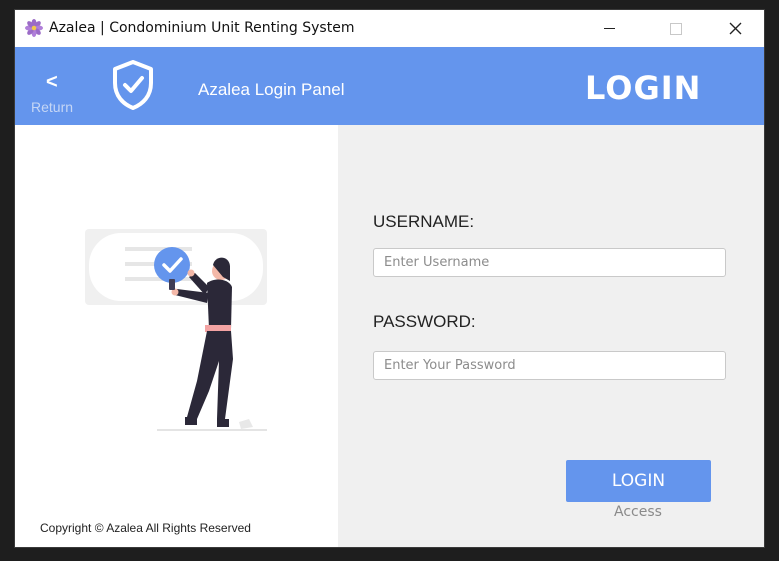  What do you see at coordinates (638, 481) in the screenshot?
I see `login-button: LOGIN` at bounding box center [638, 481].